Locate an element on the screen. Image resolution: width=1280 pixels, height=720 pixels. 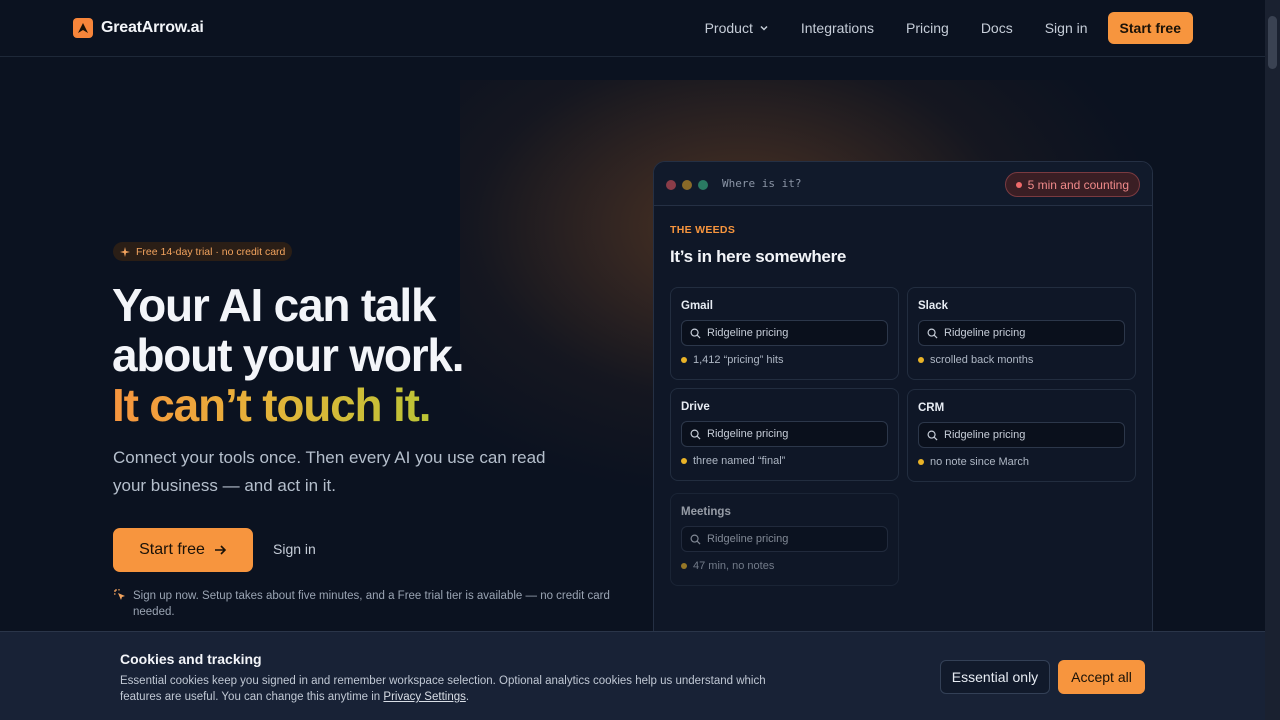
nav-product: Product is located at coordinates (737, 28).